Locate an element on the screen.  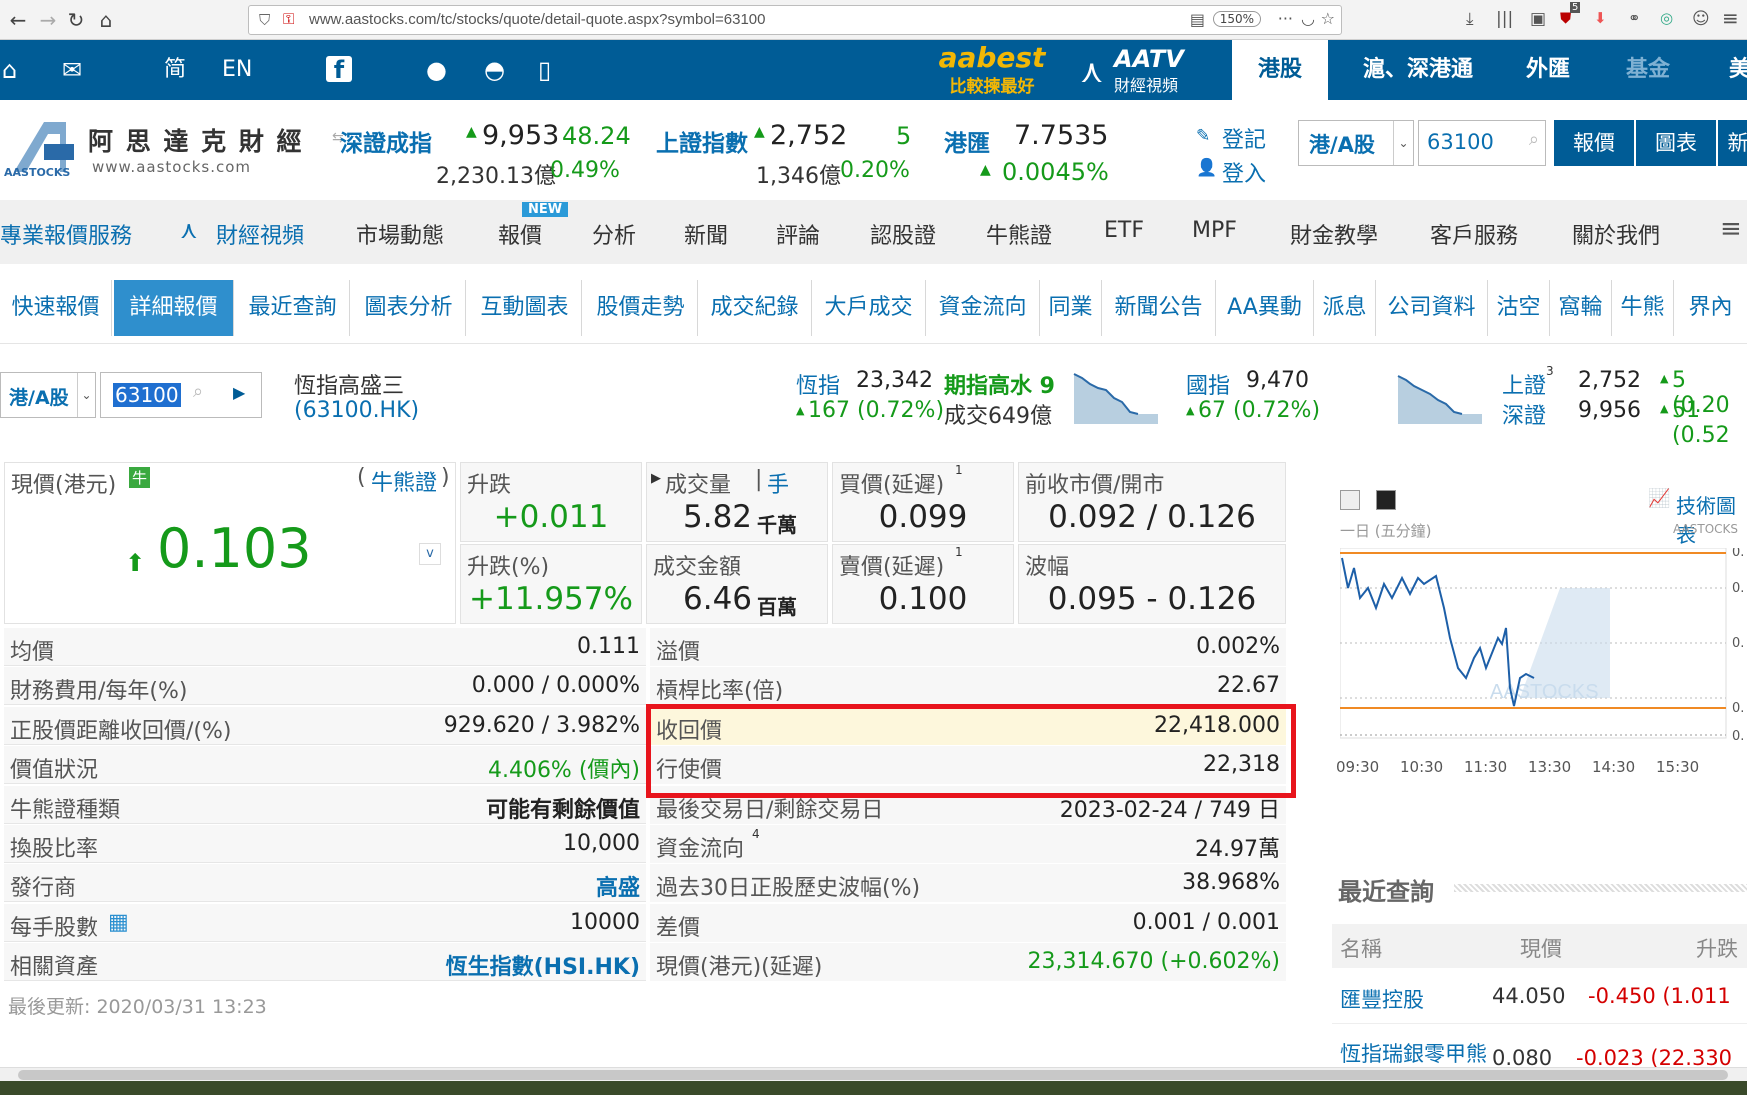
nav-news: 新聞 is located at coordinates (706, 234).